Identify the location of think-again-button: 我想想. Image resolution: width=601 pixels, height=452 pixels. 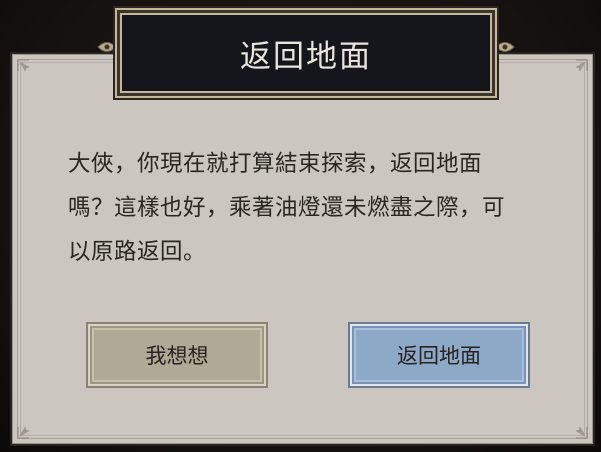
(177, 355).